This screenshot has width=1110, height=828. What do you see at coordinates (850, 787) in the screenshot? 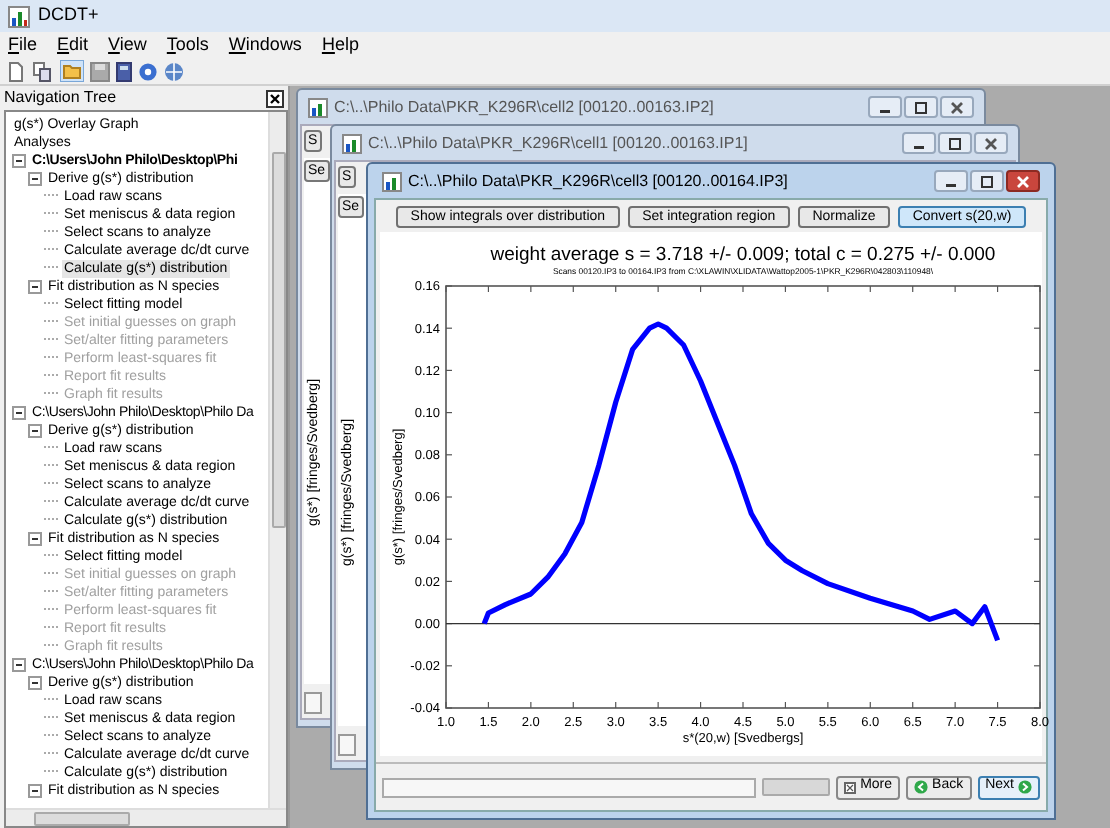
I see `expand-box-icon` at bounding box center [850, 787].